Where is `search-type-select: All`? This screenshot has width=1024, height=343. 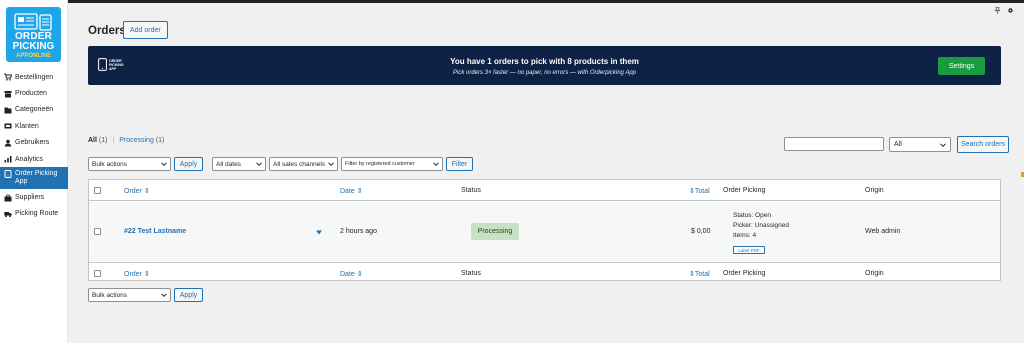
search-type-select: All is located at coordinates (920, 144).